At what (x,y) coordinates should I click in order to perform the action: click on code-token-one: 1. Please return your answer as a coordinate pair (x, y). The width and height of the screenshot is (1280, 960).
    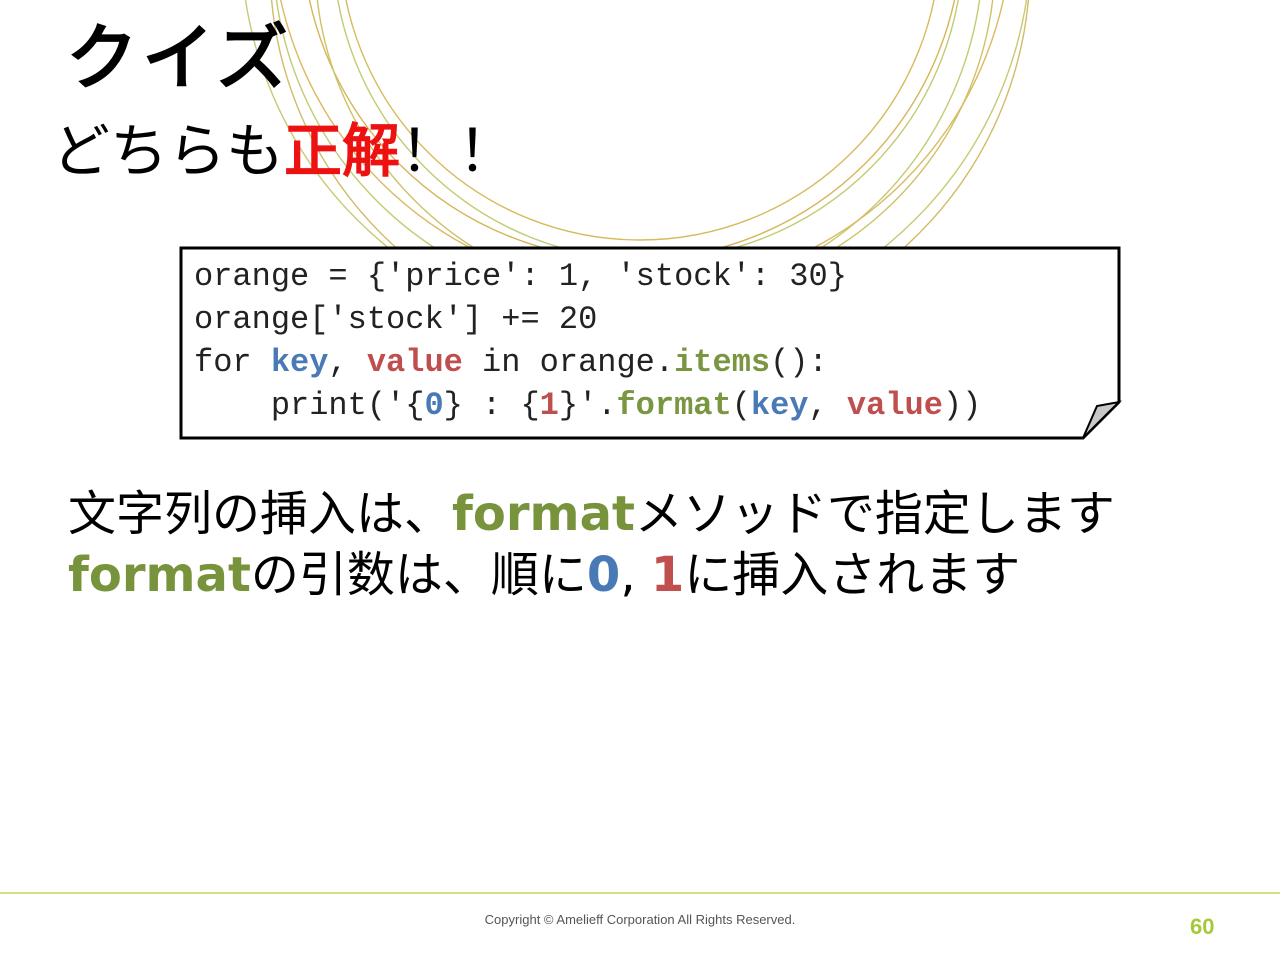
    Looking at the image, I should click on (549, 405).